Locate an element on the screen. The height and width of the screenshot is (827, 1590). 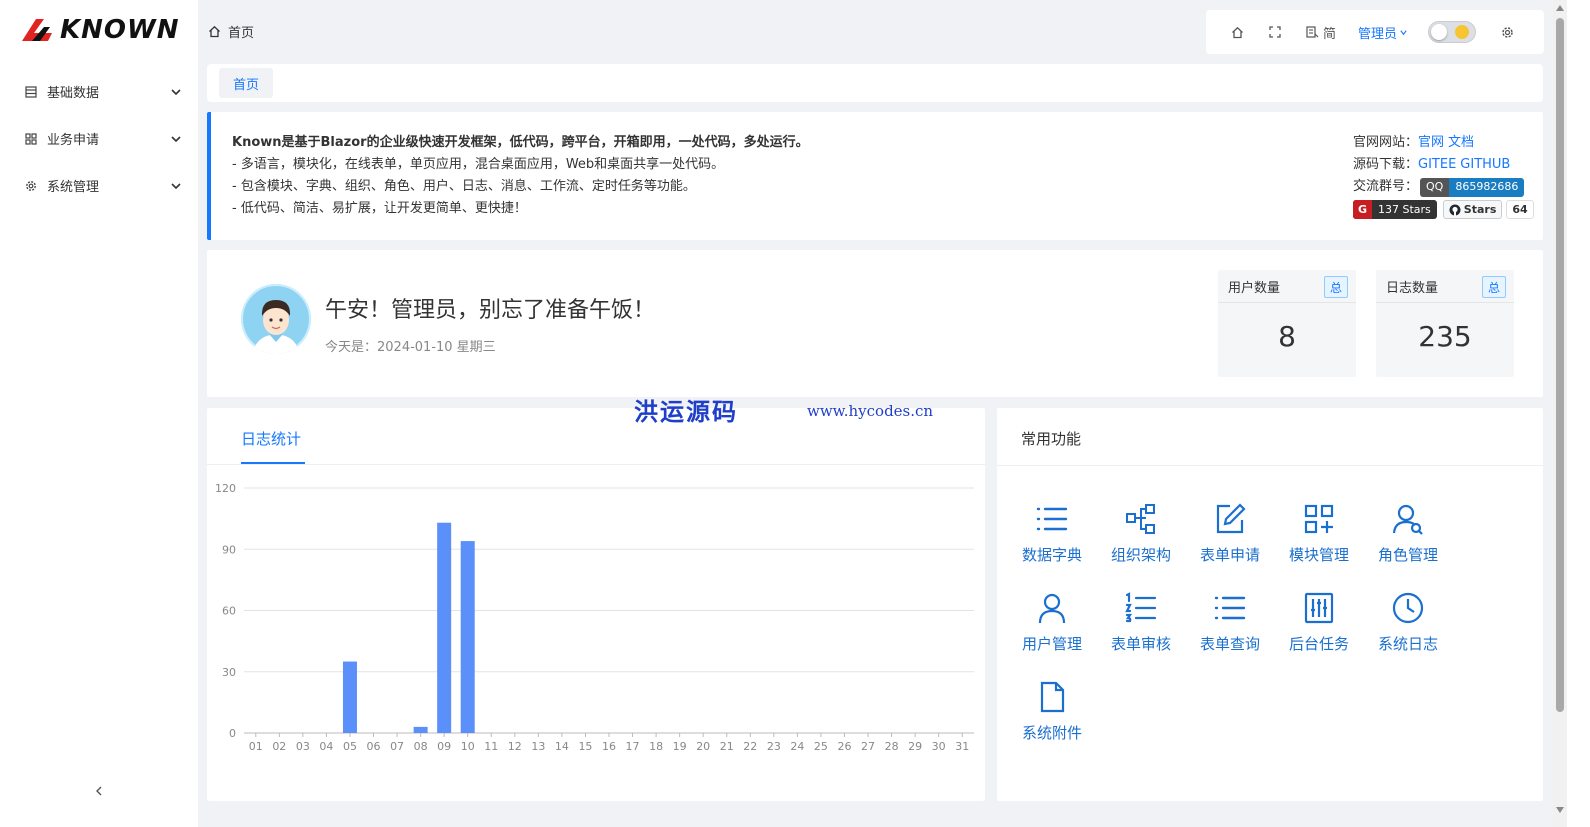
x-tick-label: 09 is located at coordinates (444, 746).